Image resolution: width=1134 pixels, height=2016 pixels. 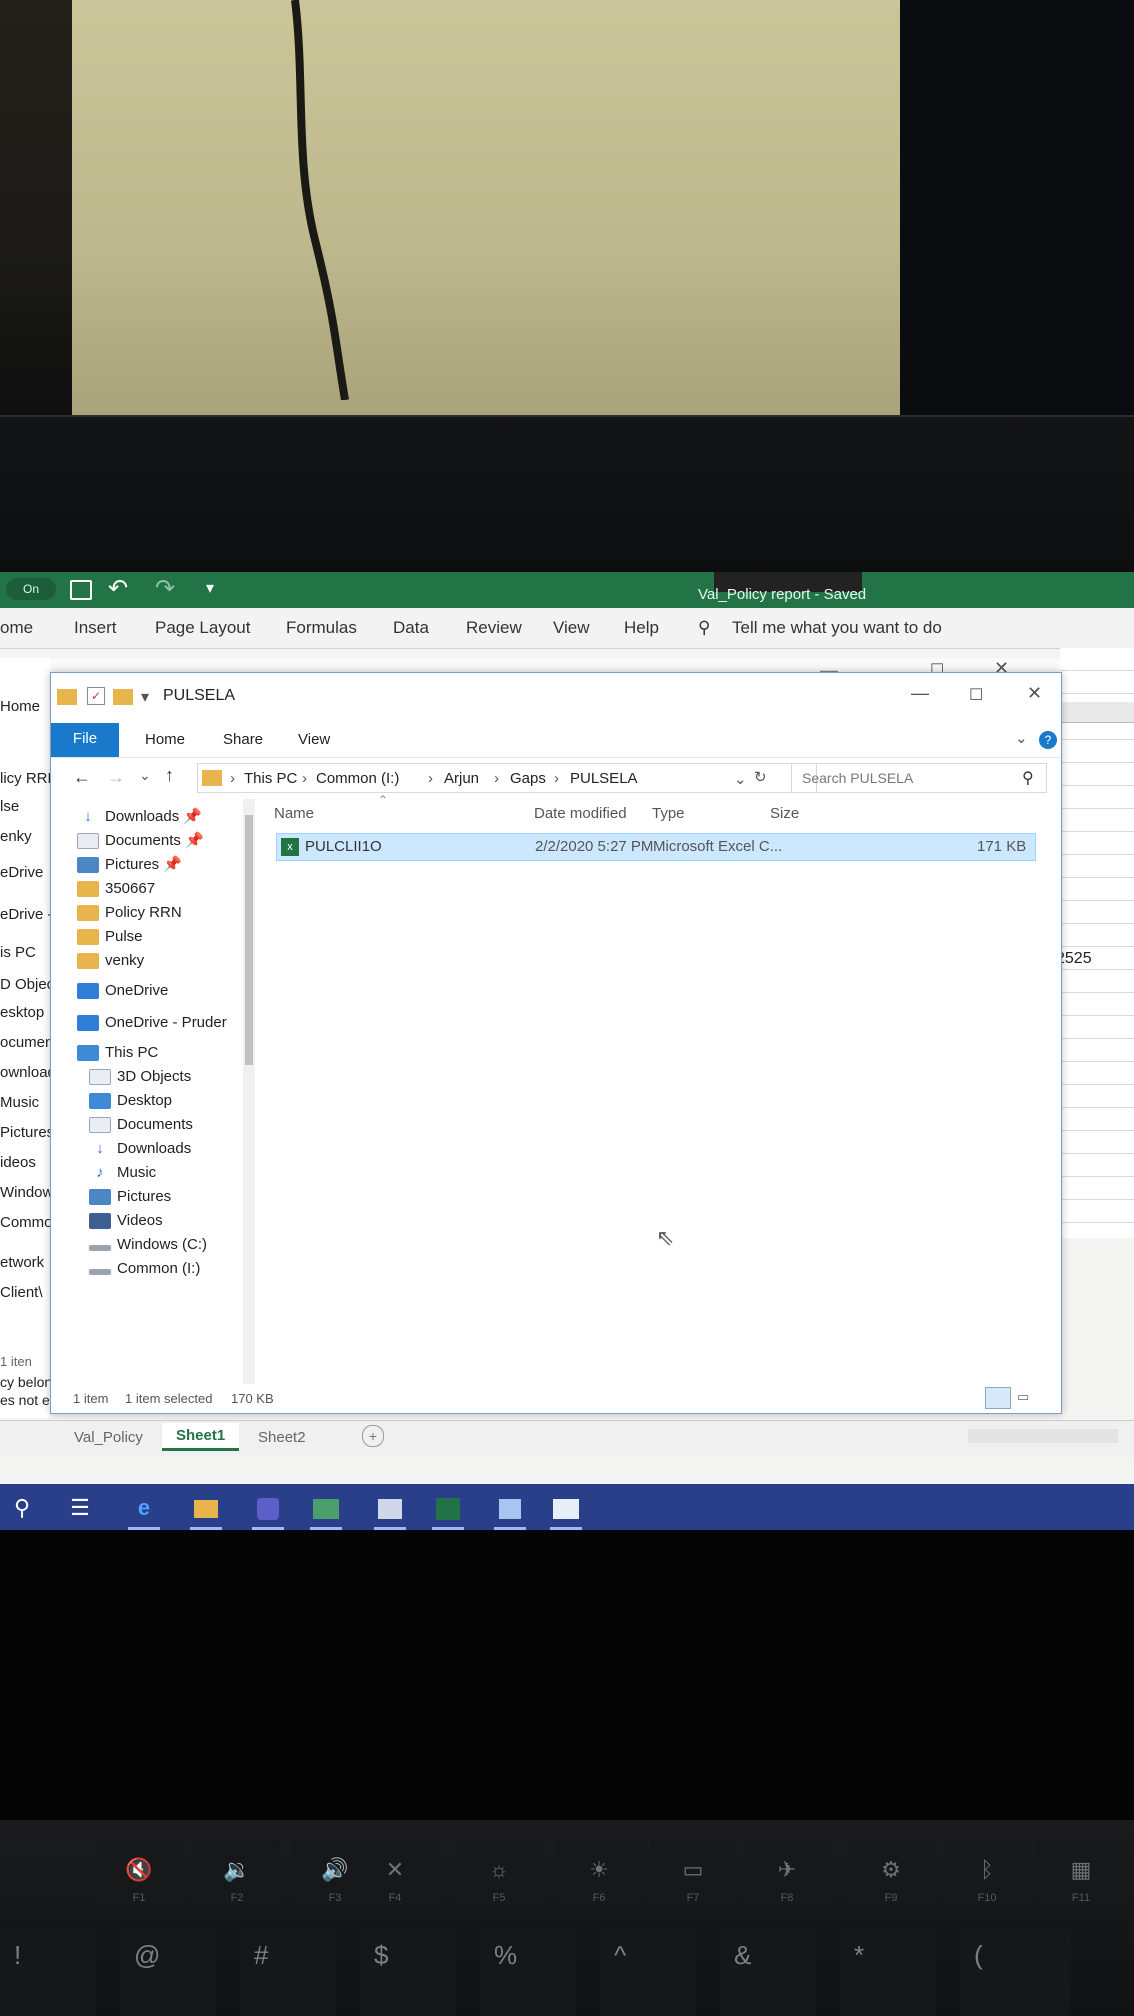 What do you see at coordinates (784, 813) in the screenshot?
I see `column-header-size: Size` at bounding box center [784, 813].